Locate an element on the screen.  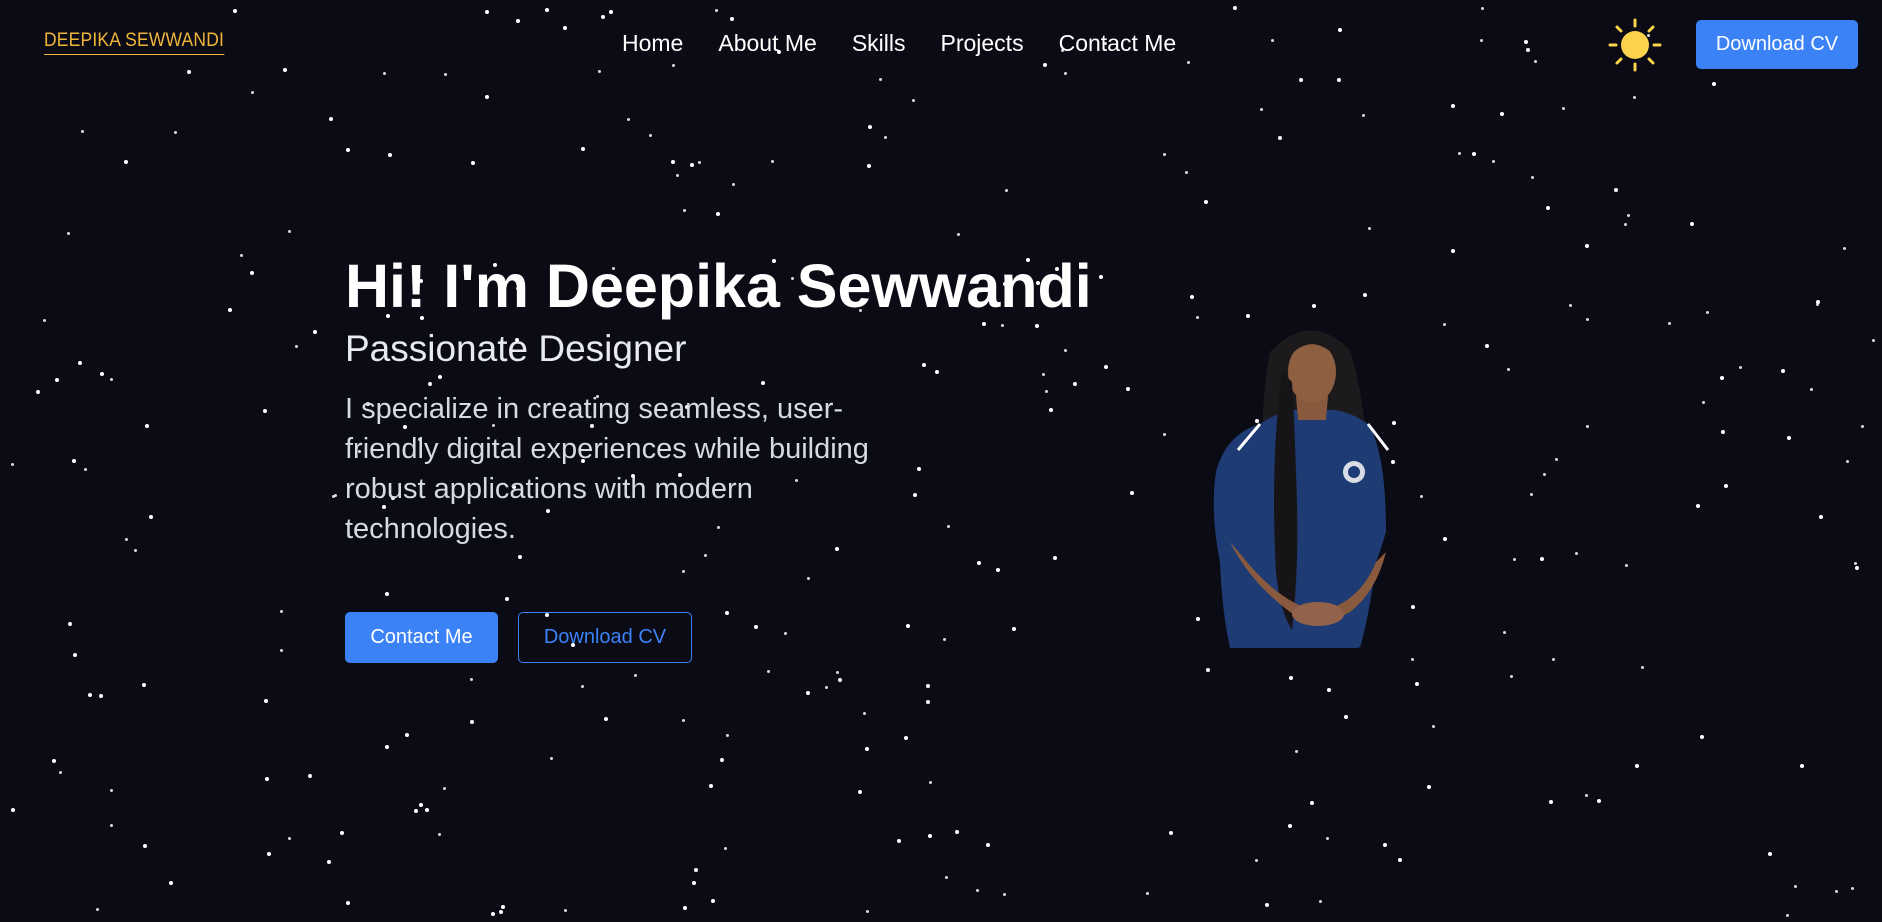
contact-me-button: Contact Me is located at coordinates (421, 637).